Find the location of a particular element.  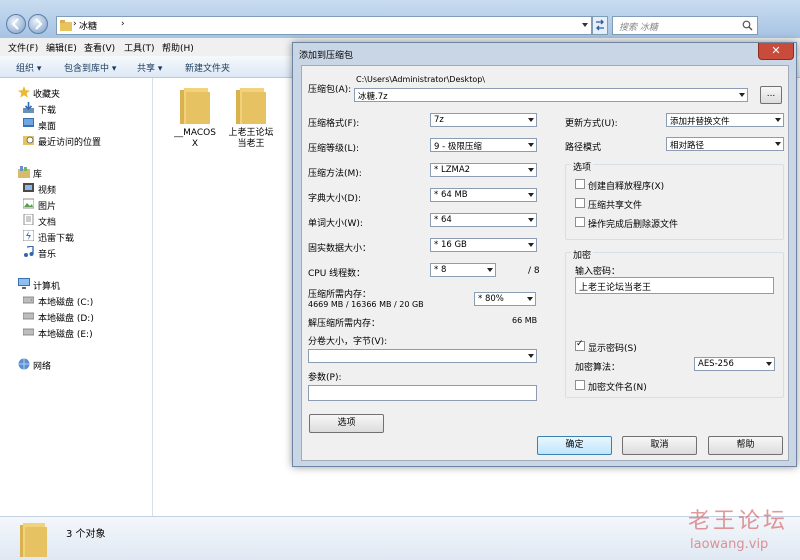

organize-button: 组织 ▾ is located at coordinates (28, 67).